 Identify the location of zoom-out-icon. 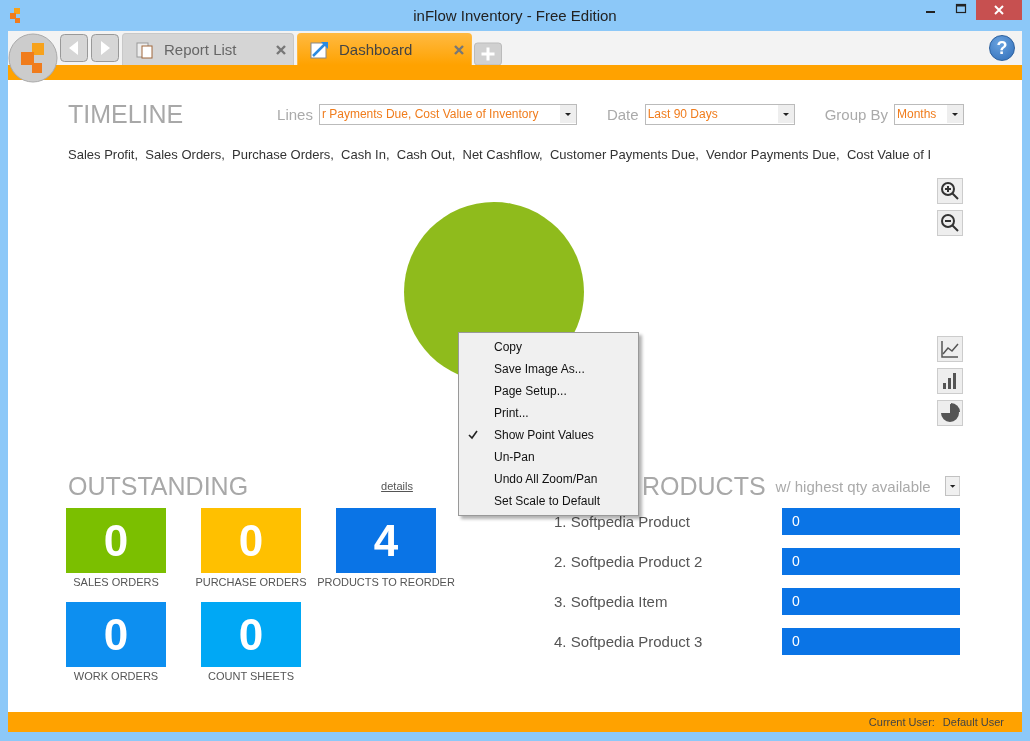
(950, 223).